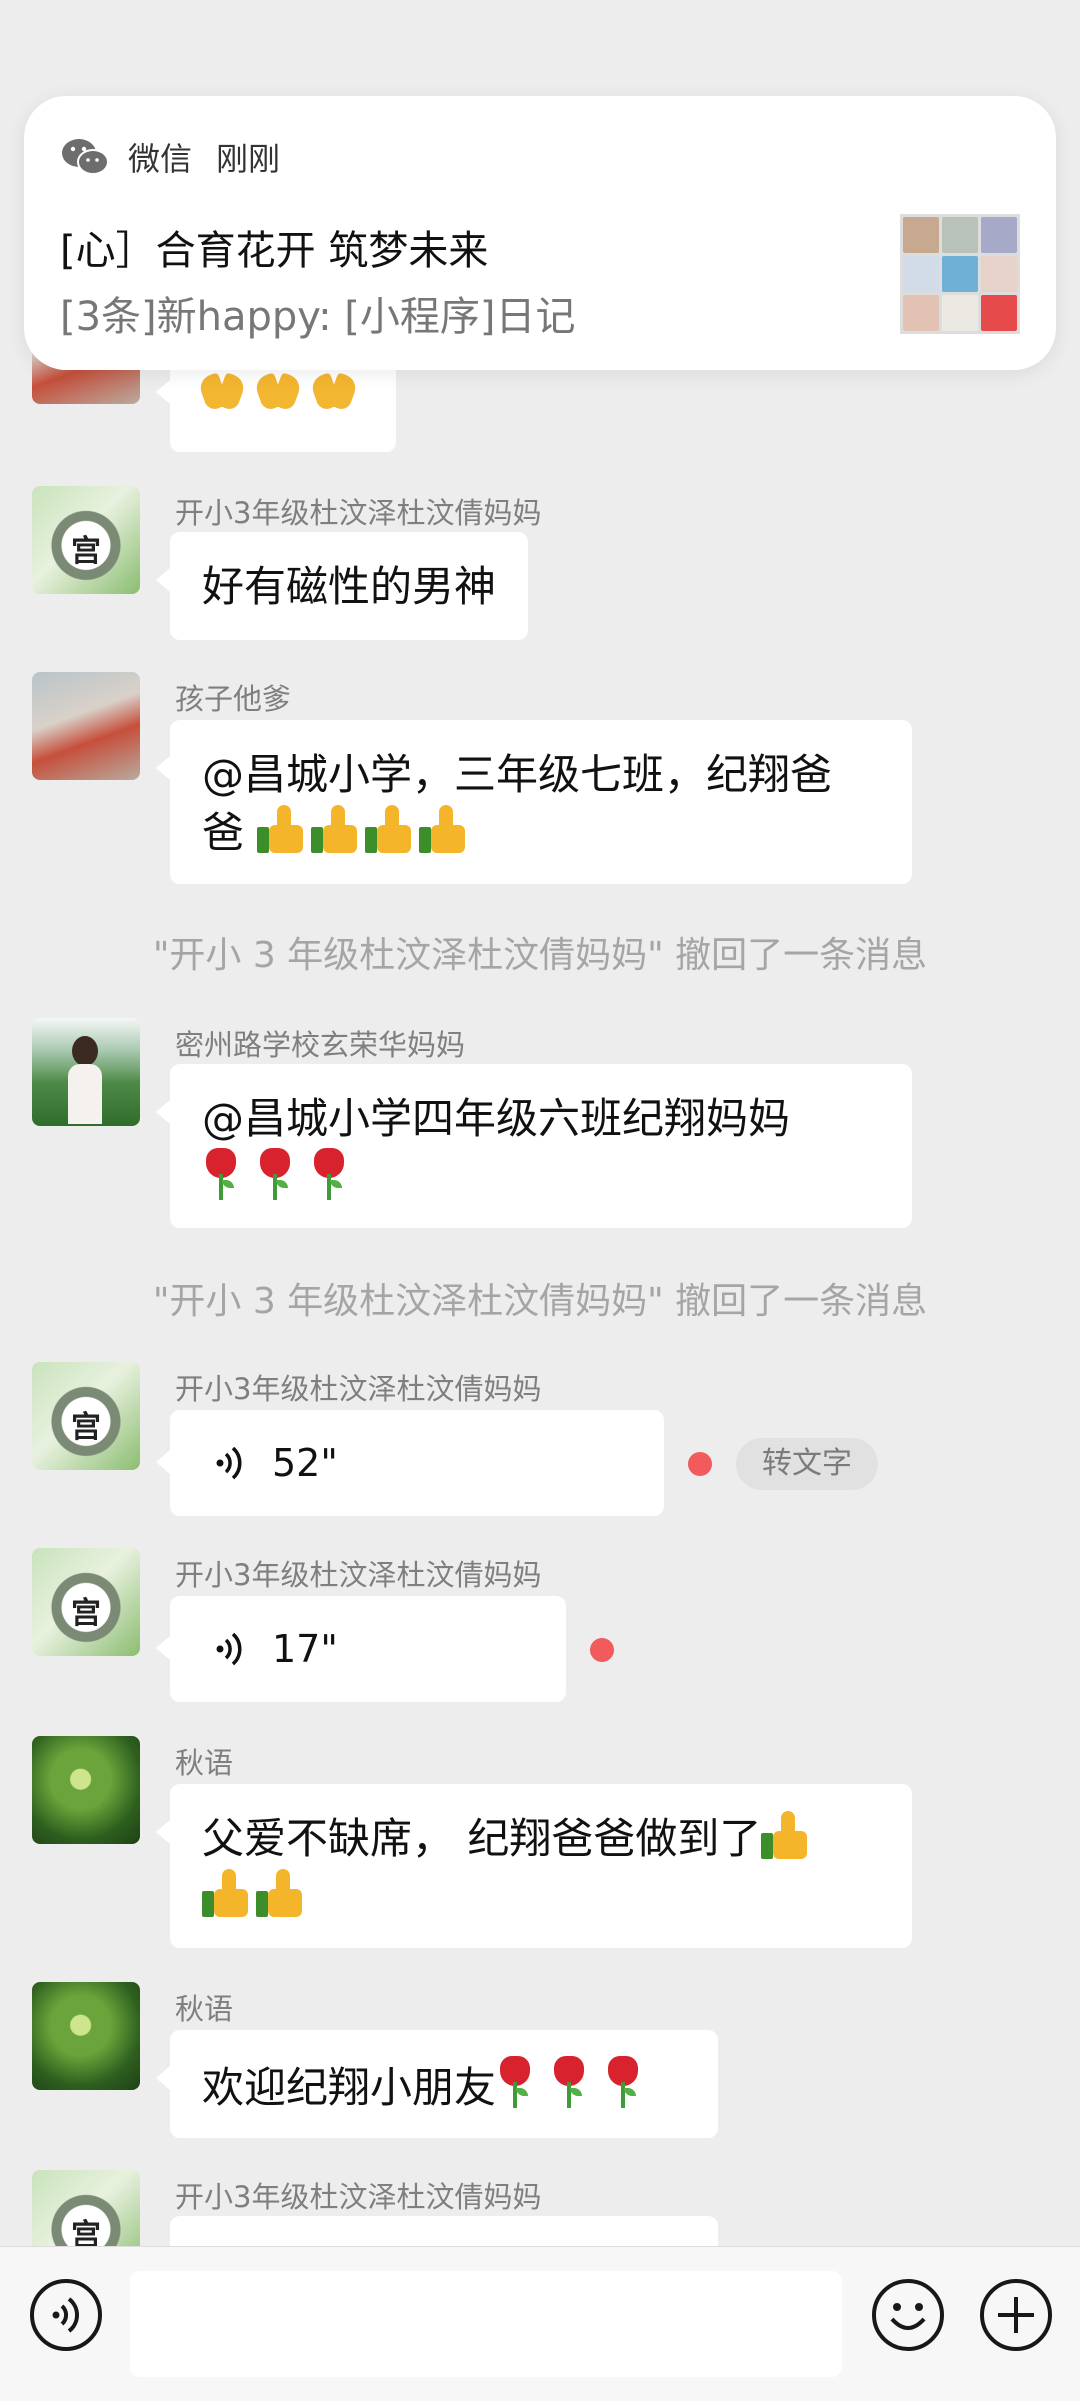 This screenshot has width=1080, height=2401. Describe the element at coordinates (85, 157) in the screenshot. I see `wechat-icon` at that location.